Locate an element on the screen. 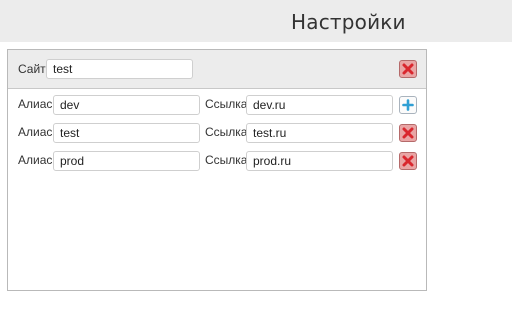 The width and height of the screenshot is (512, 320). add-icon is located at coordinates (408, 105).